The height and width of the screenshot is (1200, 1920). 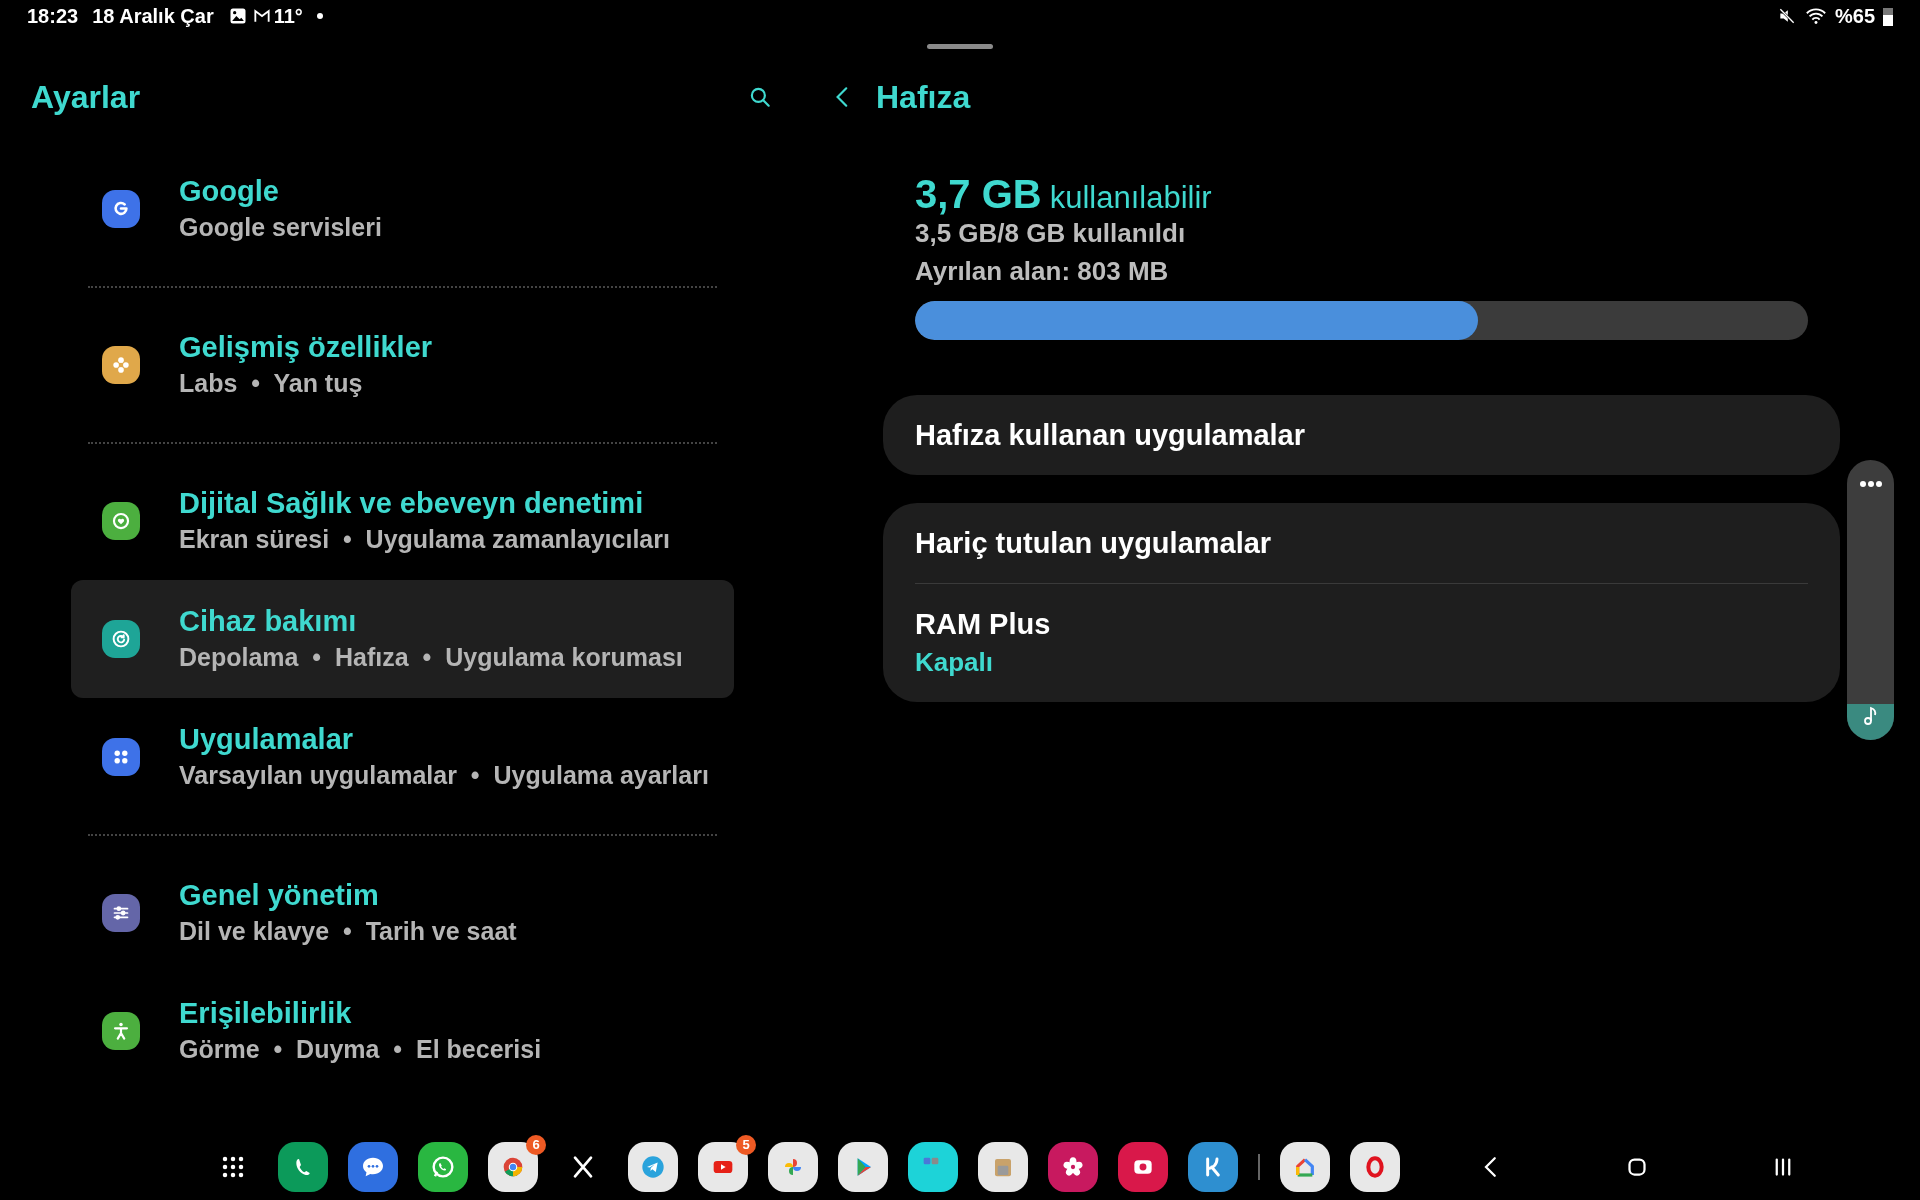 I want to click on pinwheel-app-icon, so click(x=793, y=1167).